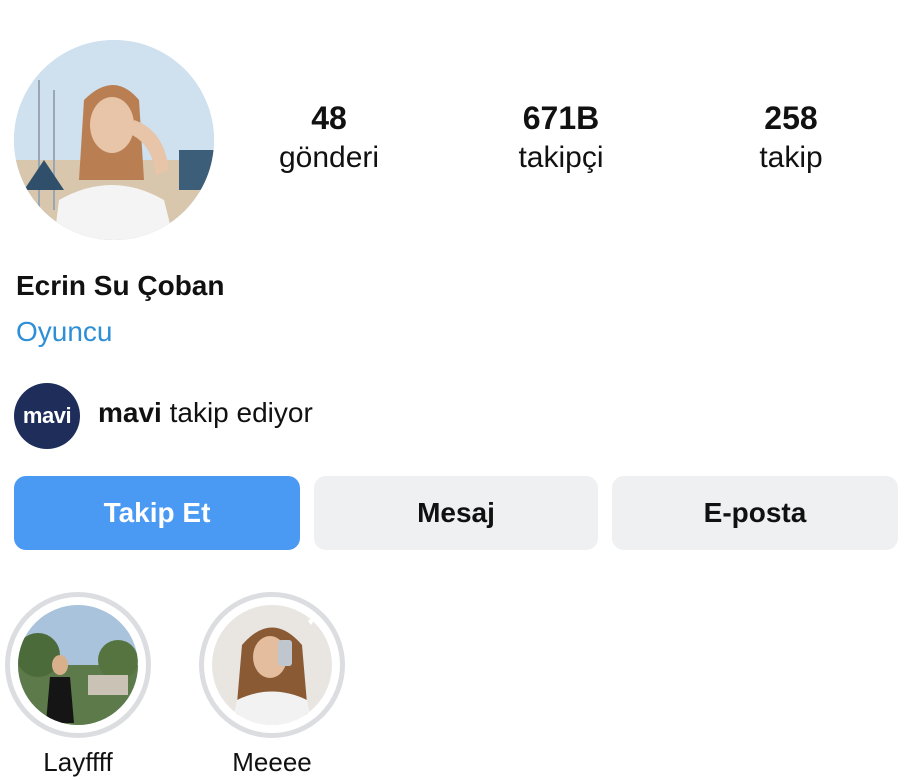 This screenshot has width=912, height=780. I want to click on follow-button: Takip Et, so click(157, 513).